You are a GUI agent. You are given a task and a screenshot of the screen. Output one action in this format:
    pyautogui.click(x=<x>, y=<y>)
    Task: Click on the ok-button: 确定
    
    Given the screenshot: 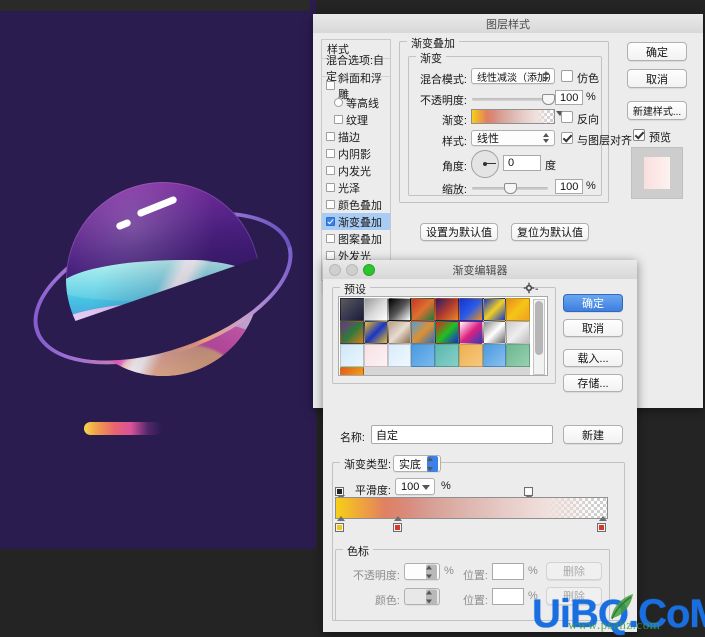 What is the action you would take?
    pyautogui.click(x=657, y=51)
    